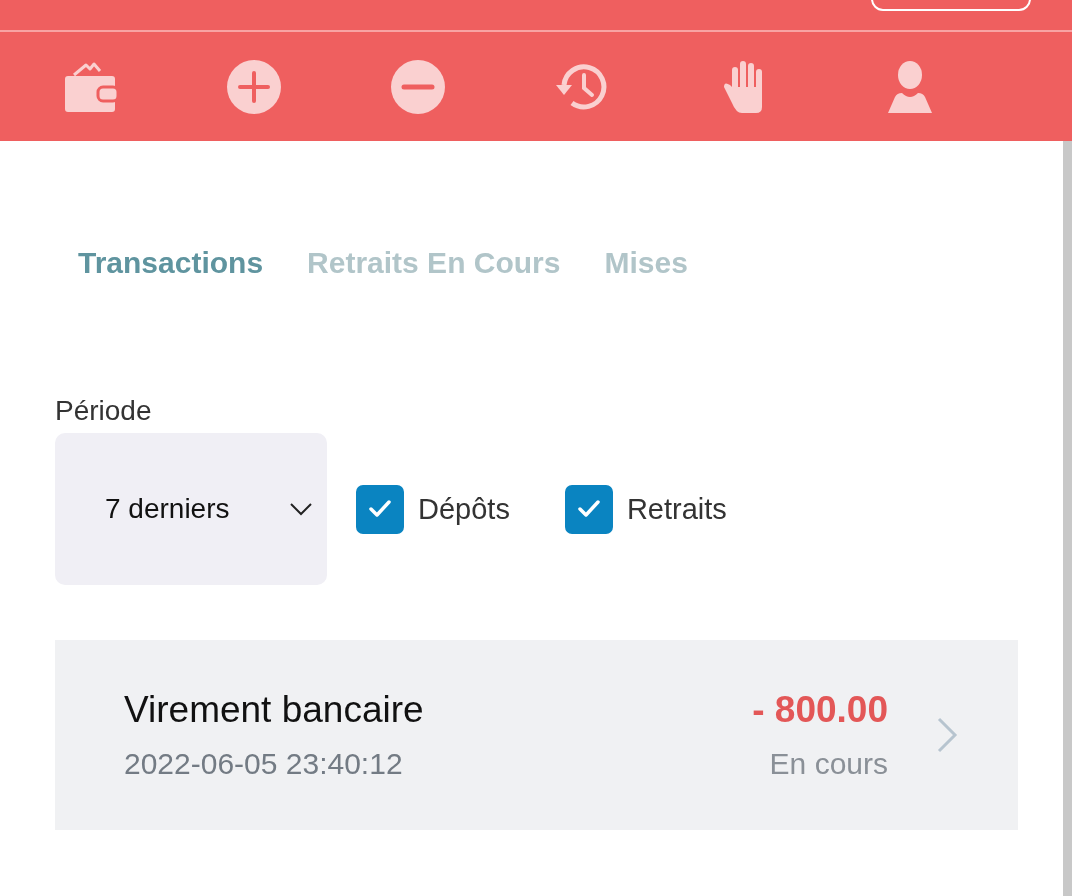 This screenshot has height=896, width=1072. Describe the element at coordinates (301, 509) in the screenshot. I see `chevron-down-icon` at that location.